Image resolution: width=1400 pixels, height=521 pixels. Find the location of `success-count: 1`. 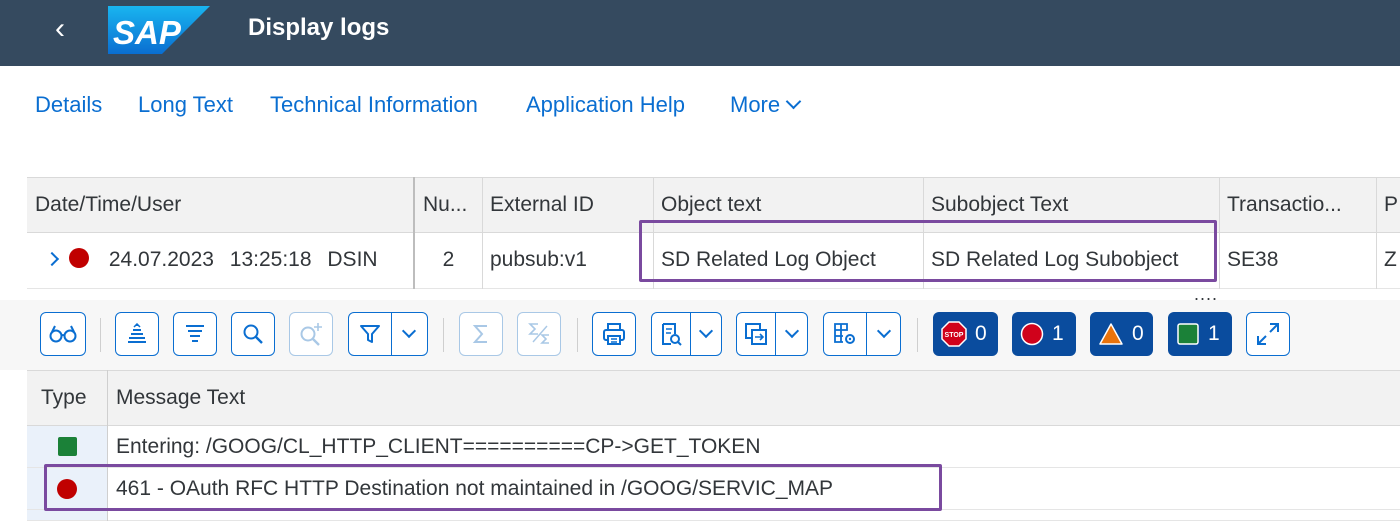

success-count: 1 is located at coordinates (1214, 333).